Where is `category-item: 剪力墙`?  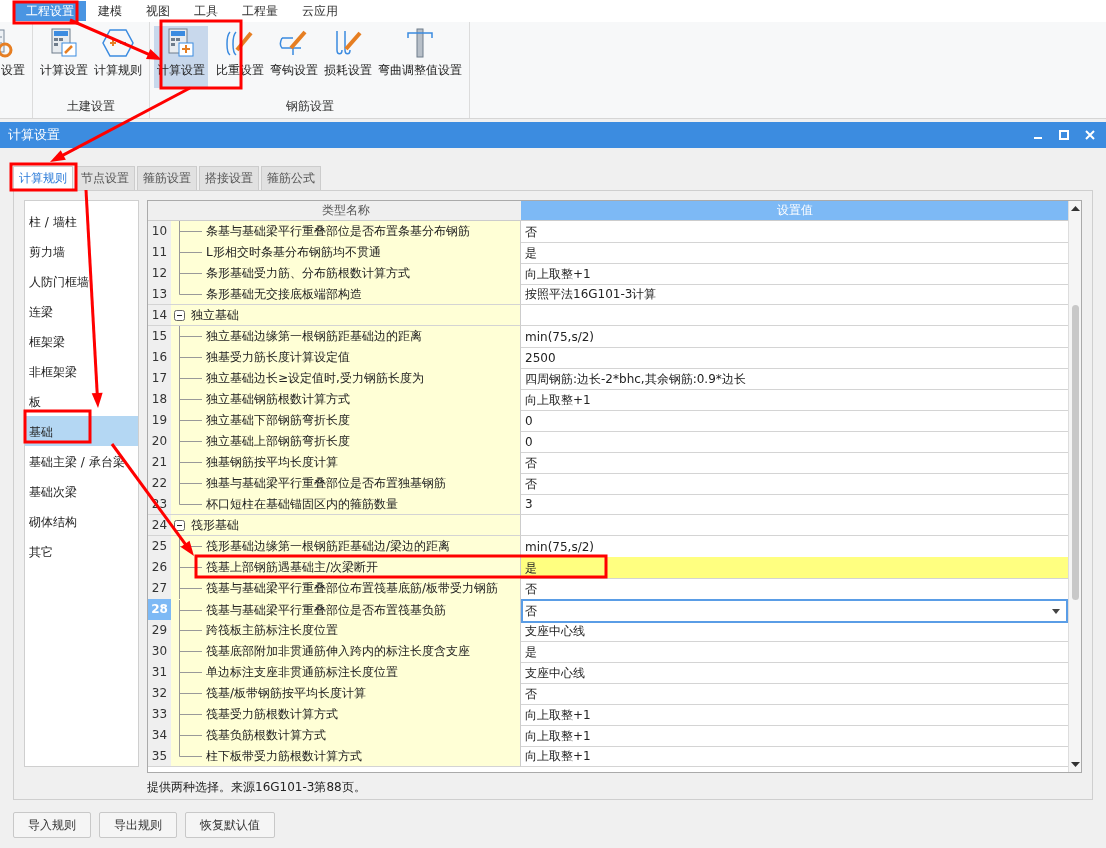
category-item: 剪力墙 is located at coordinates (81, 251).